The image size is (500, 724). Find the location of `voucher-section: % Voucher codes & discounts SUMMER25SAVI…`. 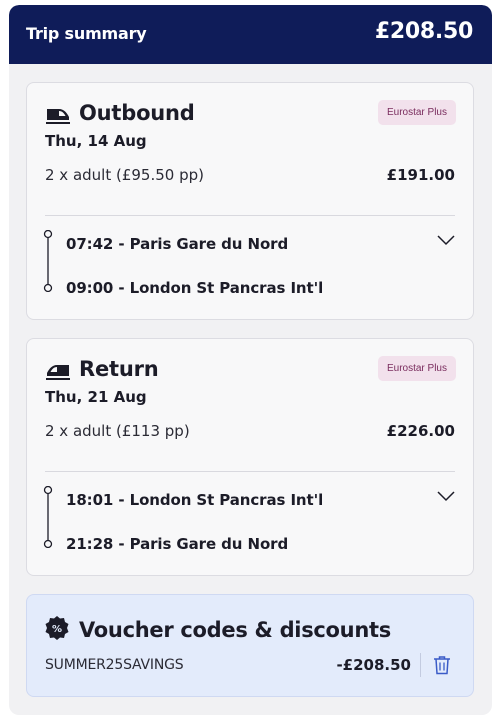

voucher-section: % Voucher codes & discounts SUMMER25SAVI… is located at coordinates (250, 645).